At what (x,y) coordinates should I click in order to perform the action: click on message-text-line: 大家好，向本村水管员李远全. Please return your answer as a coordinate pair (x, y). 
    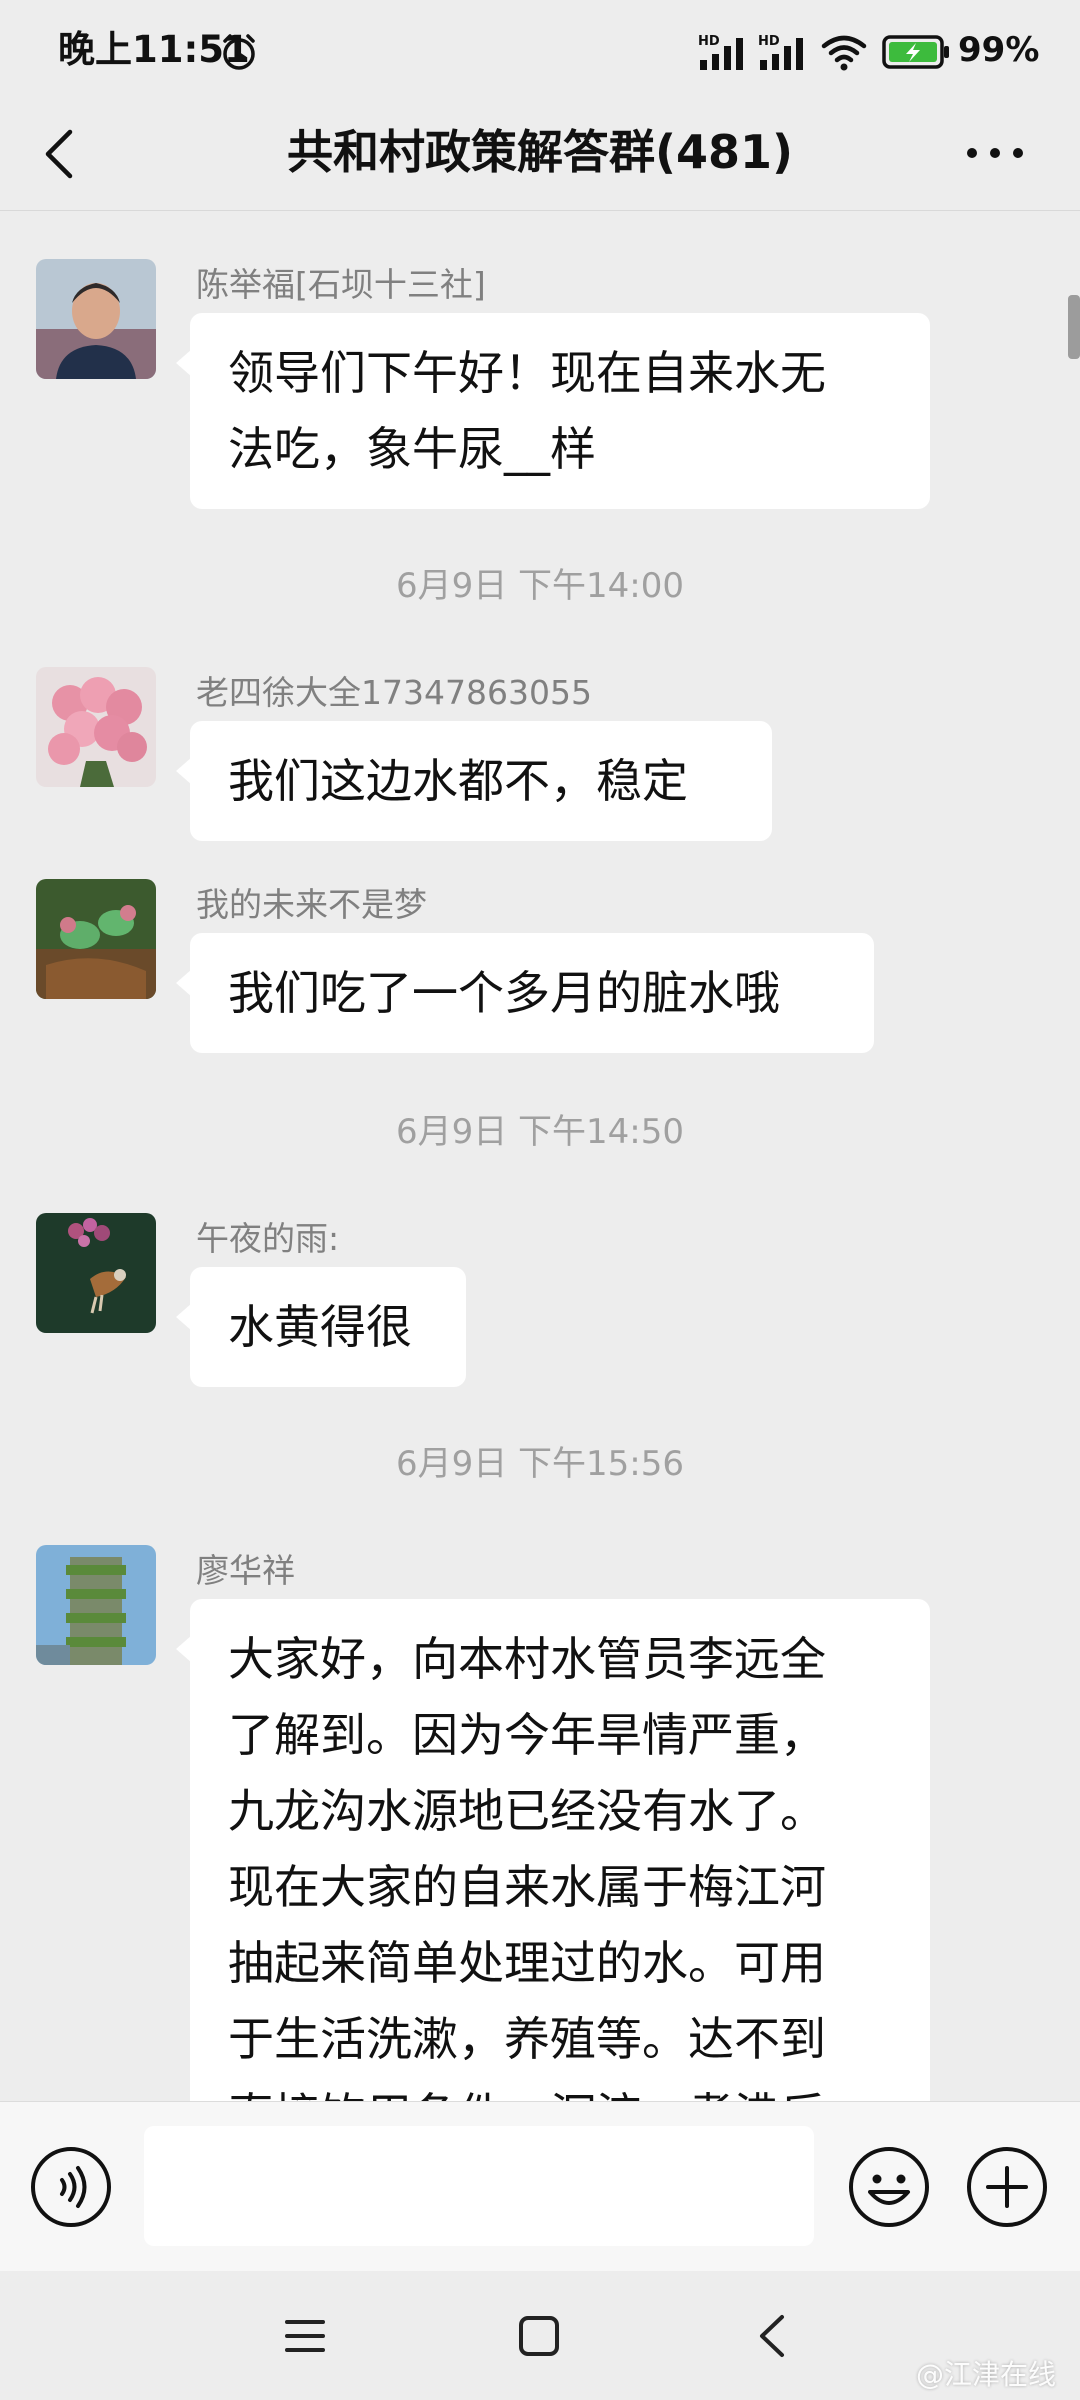
    Looking at the image, I should click on (527, 1659).